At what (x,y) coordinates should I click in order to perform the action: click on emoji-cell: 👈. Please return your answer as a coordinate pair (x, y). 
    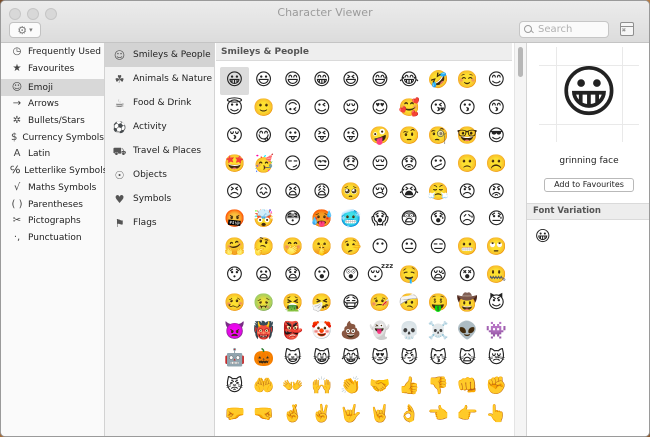
    Looking at the image, I should click on (438, 415).